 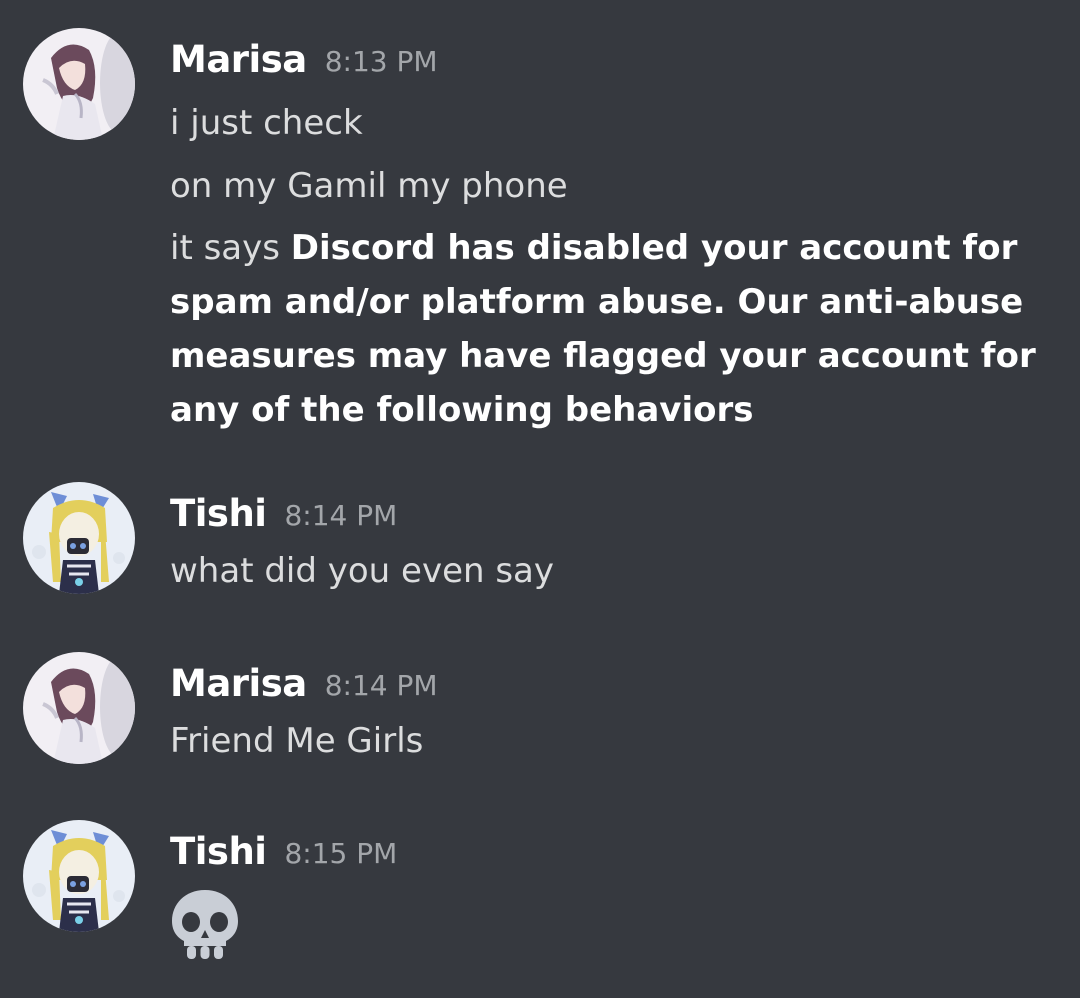 What do you see at coordinates (381, 61) in the screenshot?
I see `timestamp: 8:13 PM` at bounding box center [381, 61].